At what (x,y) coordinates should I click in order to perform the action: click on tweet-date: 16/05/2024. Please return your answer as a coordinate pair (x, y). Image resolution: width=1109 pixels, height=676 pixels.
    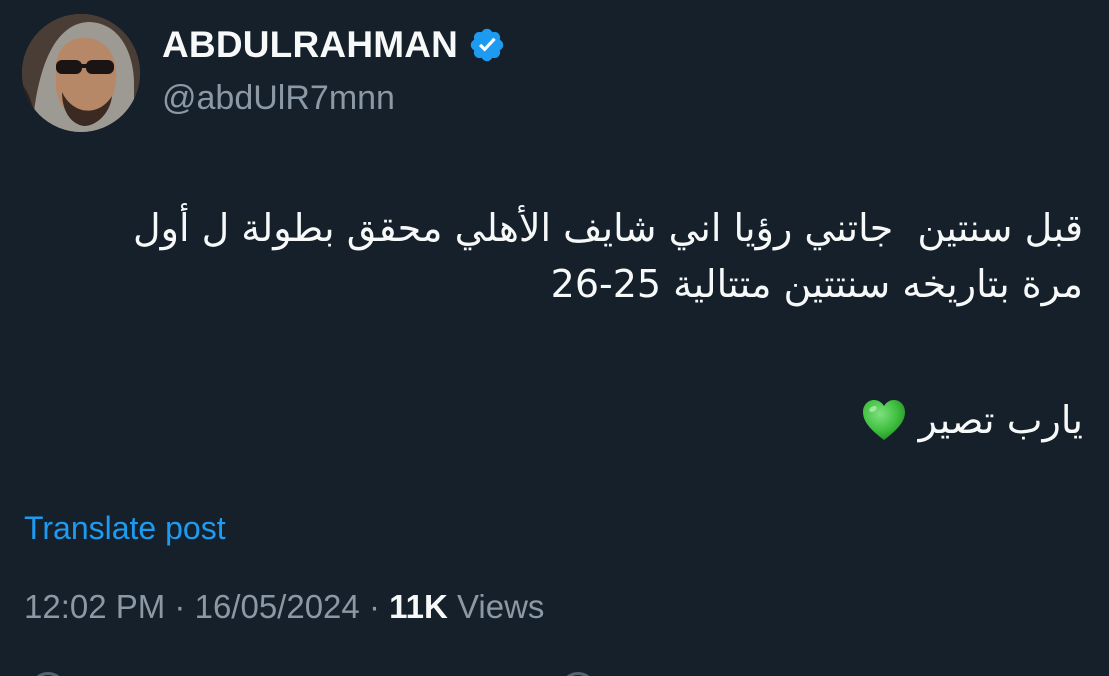
    Looking at the image, I should click on (277, 607).